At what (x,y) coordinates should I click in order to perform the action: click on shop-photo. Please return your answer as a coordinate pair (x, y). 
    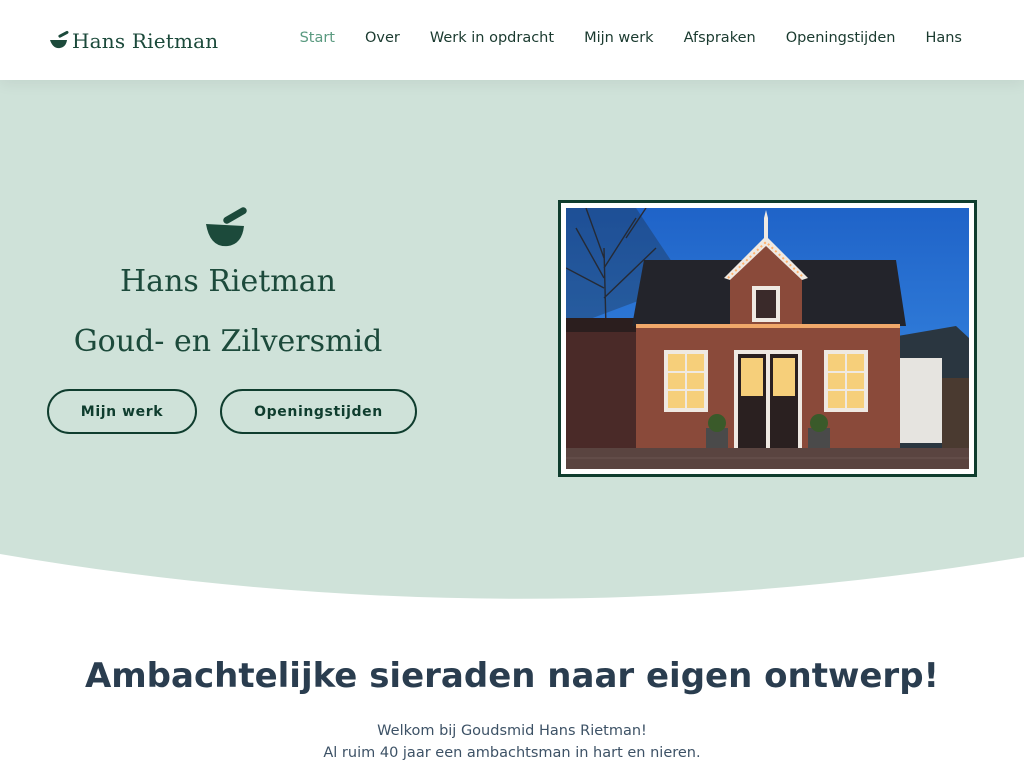
    Looking at the image, I should click on (767, 338).